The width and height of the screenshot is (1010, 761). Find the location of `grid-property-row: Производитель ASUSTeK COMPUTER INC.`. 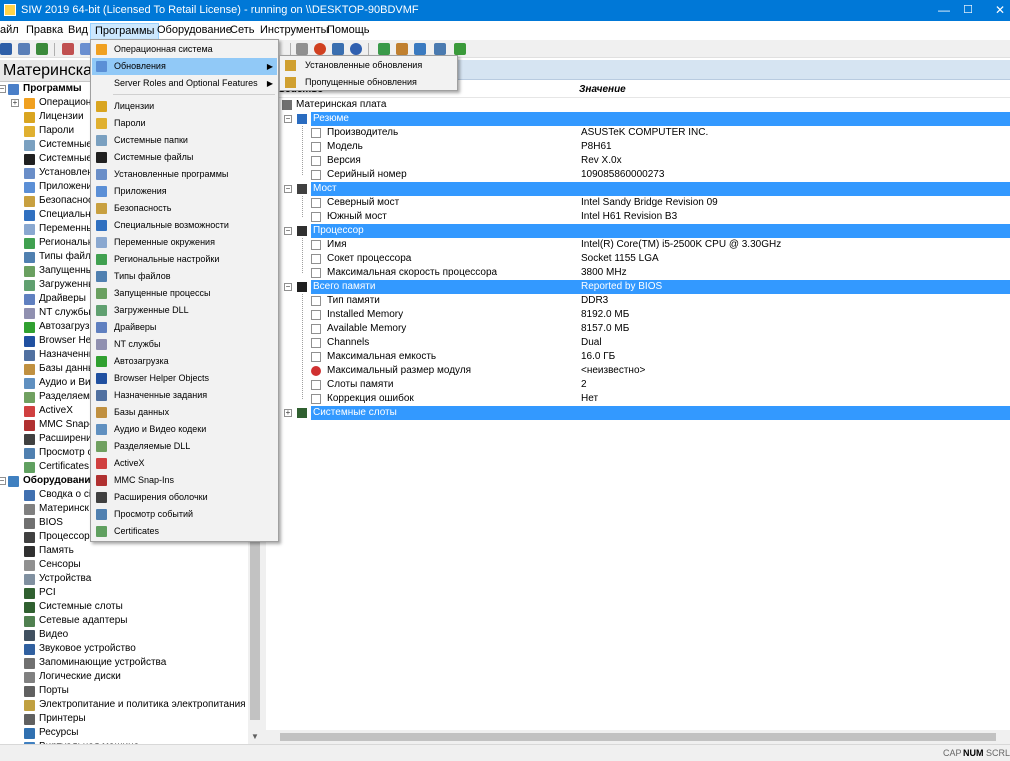

grid-property-row: Производитель ASUSTeK COMPUTER INC. is located at coordinates (644, 133).